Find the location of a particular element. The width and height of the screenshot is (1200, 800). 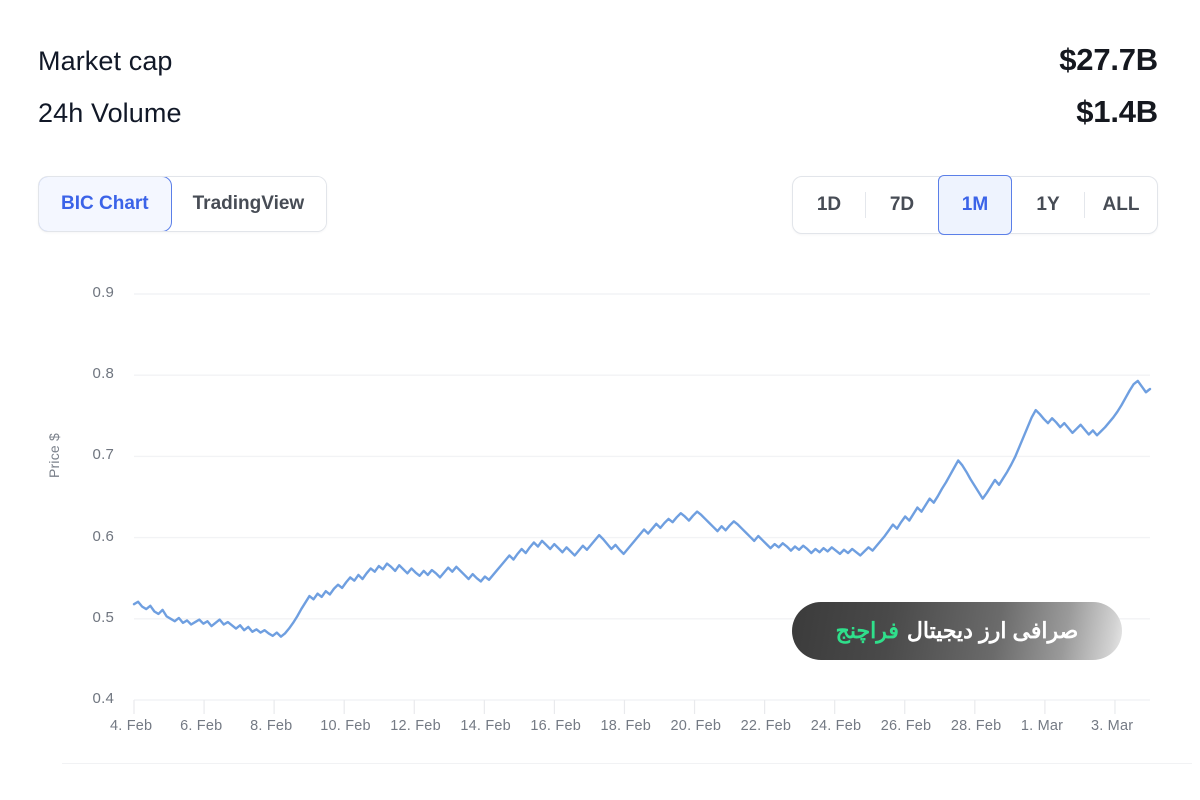

watermark-text-primary: صرافی ارز دیجیتال is located at coordinates (992, 630).